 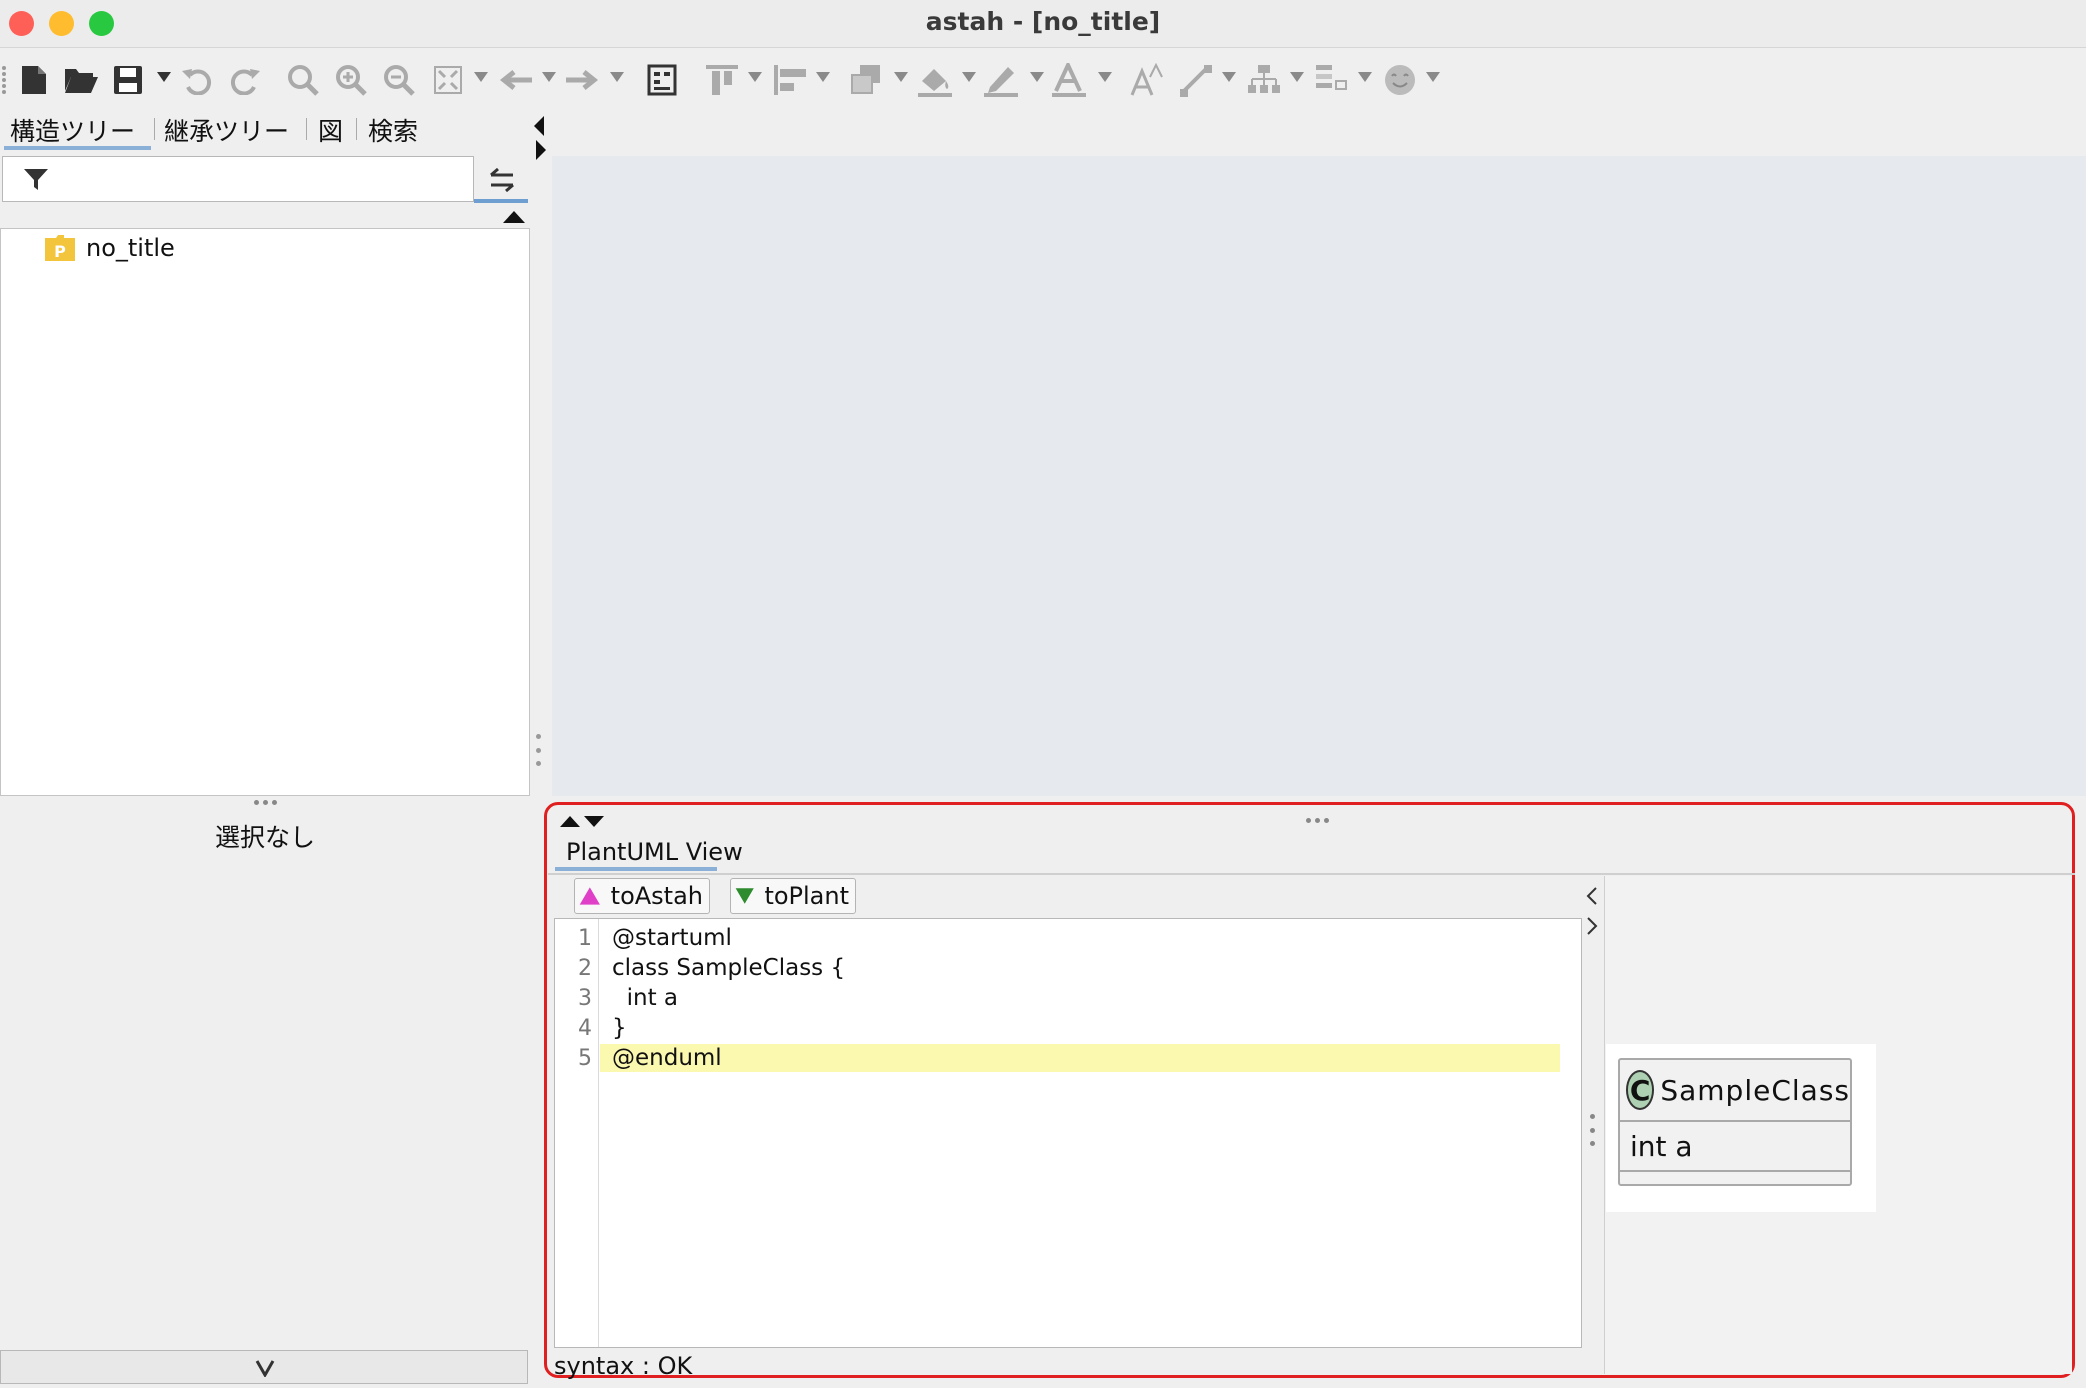 What do you see at coordinates (1592, 912) in the screenshot?
I see `split-arrows-icon` at bounding box center [1592, 912].